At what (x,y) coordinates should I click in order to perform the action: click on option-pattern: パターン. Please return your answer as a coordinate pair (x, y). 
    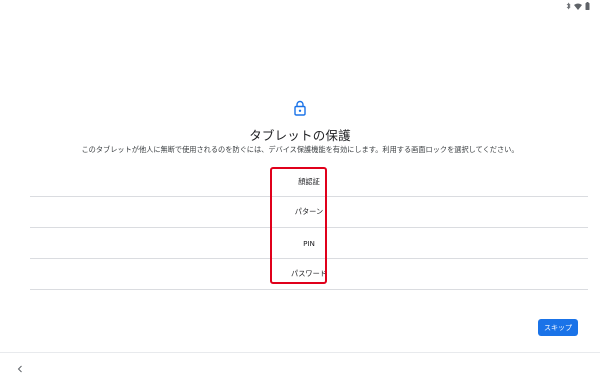
    Looking at the image, I should click on (309, 212).